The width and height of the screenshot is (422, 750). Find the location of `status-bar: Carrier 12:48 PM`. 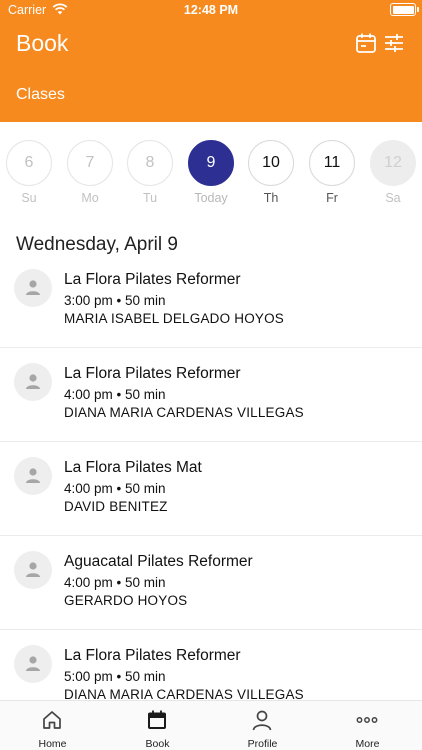

status-bar: Carrier 12:48 PM is located at coordinates (211, 10).